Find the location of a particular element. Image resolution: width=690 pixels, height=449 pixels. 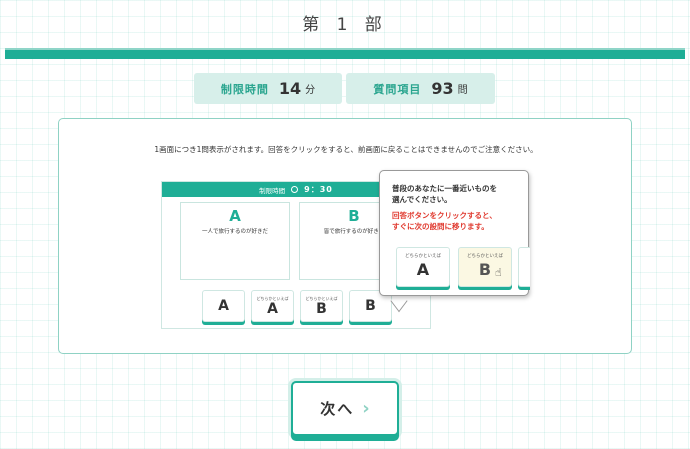

next-button: 次へ › is located at coordinates (345, 408).